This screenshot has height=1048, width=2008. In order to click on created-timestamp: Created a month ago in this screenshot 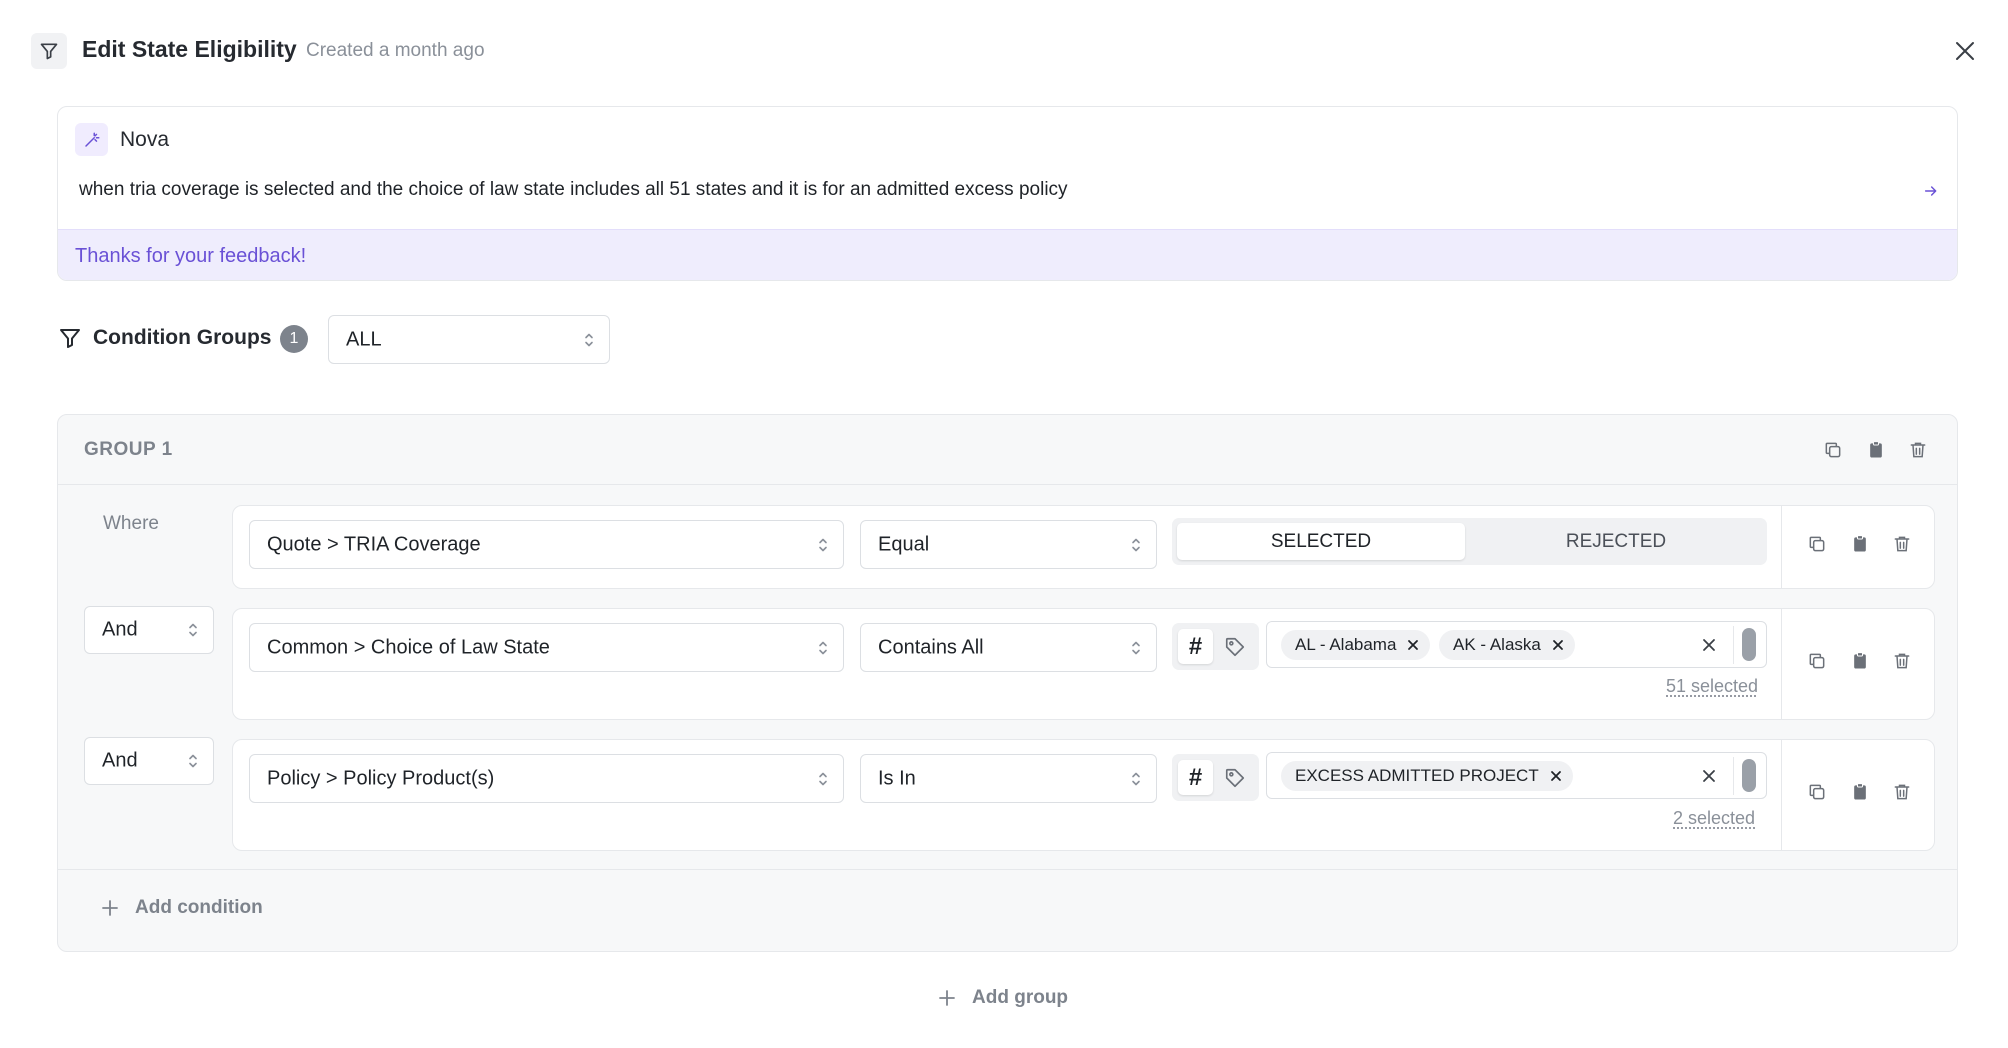, I will do `click(395, 51)`.